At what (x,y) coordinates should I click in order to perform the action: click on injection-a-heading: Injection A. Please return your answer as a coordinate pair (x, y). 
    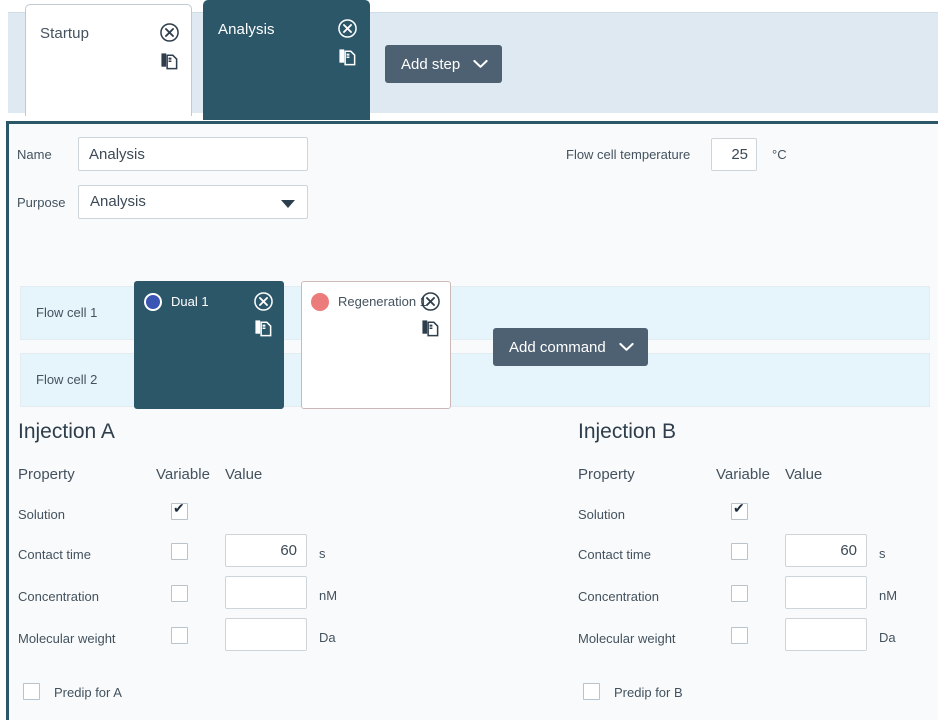
    Looking at the image, I should click on (66, 431).